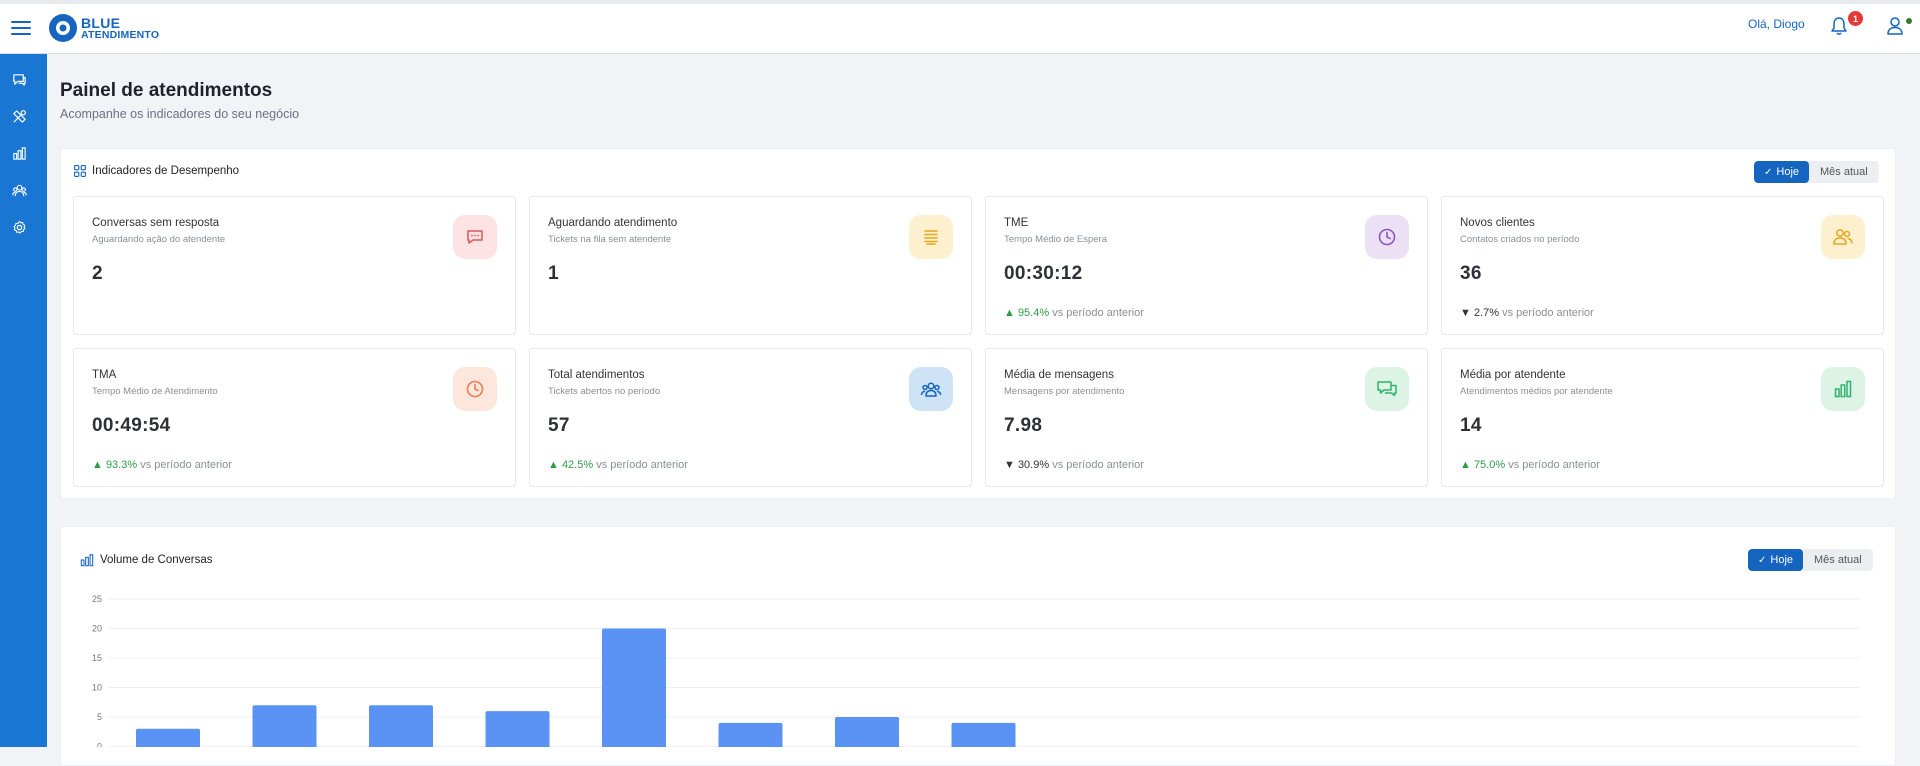  I want to click on kpi-card-trend: ▲ 42.5% vs período anterior, so click(618, 465).